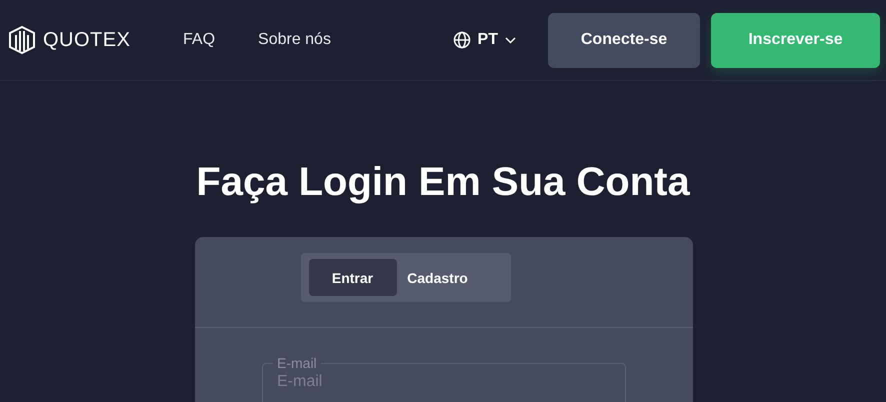 The width and height of the screenshot is (886, 402). Describe the element at coordinates (461, 40) in the screenshot. I see `globe-icon` at that location.